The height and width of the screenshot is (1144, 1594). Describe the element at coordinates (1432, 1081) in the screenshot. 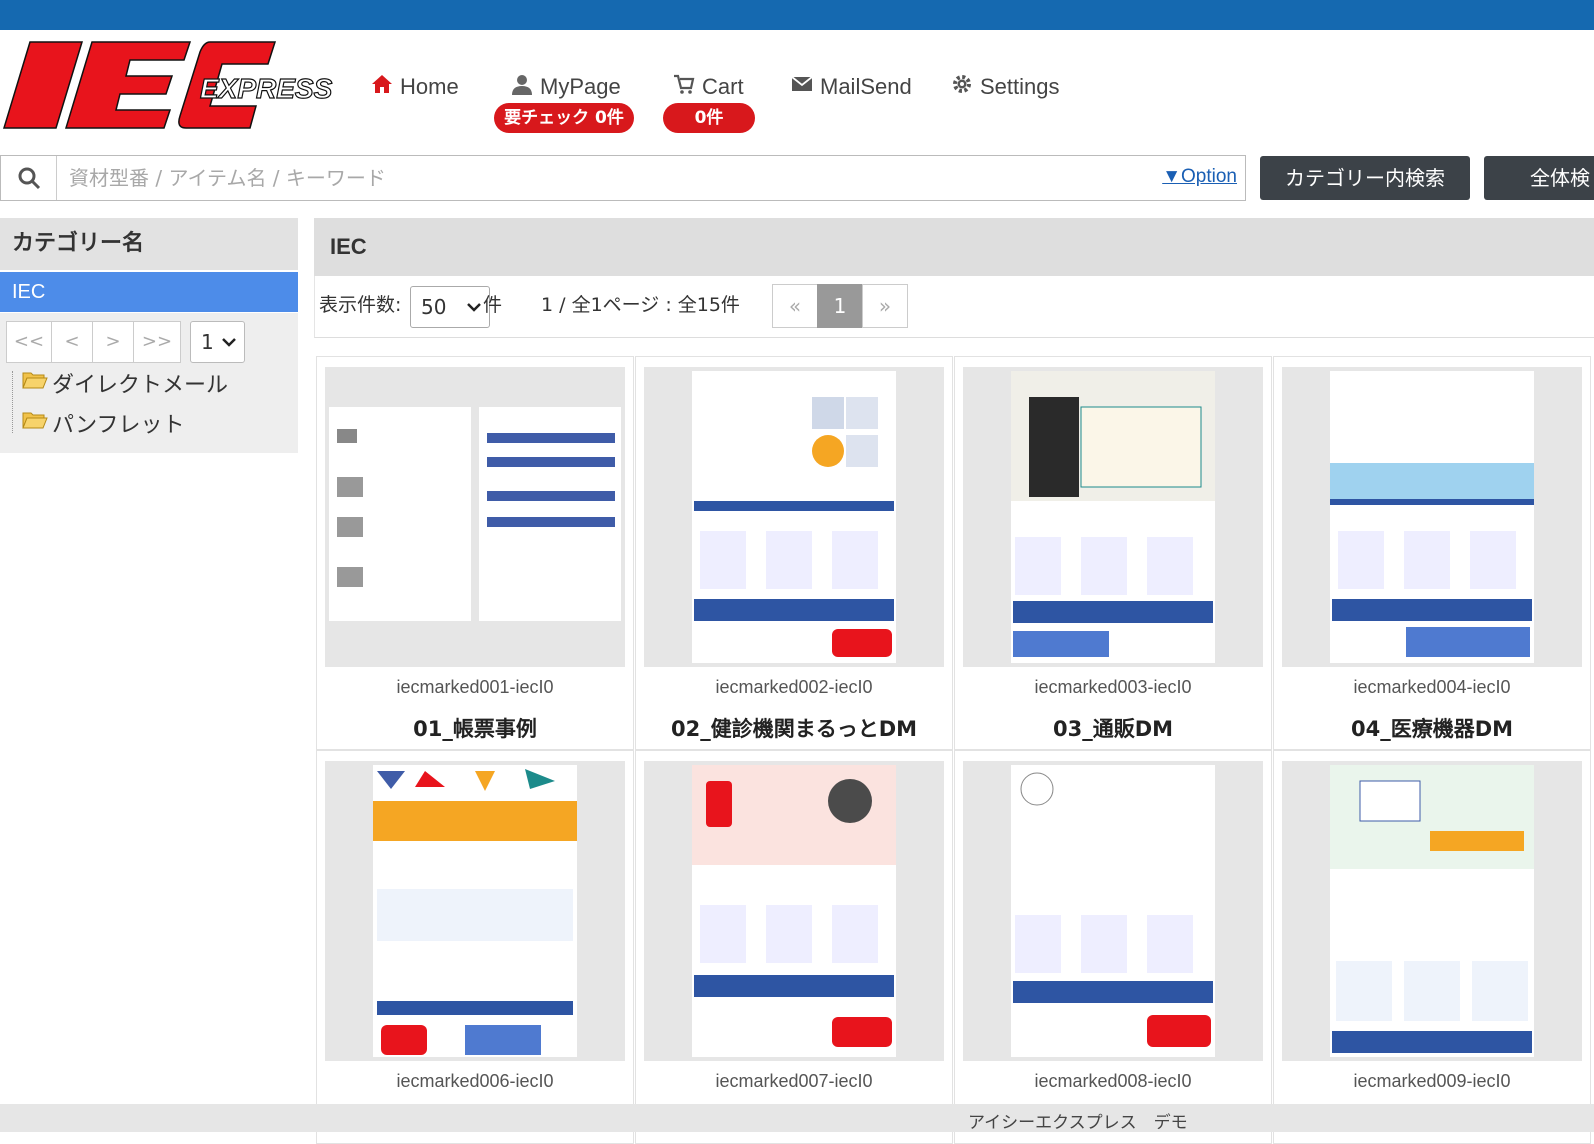

I see `item-code: iecmarked009-iecI0` at that location.